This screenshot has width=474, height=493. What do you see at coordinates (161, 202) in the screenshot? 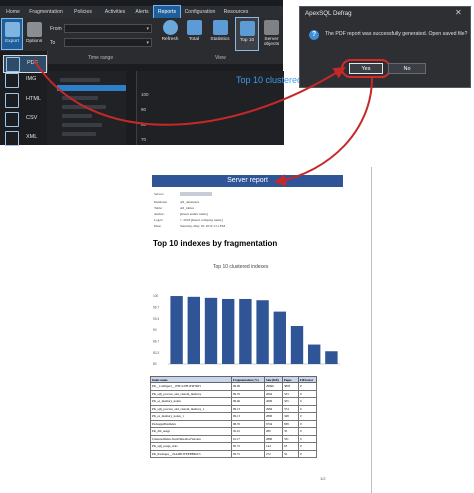
I see `meta-key: Database:` at bounding box center [161, 202].